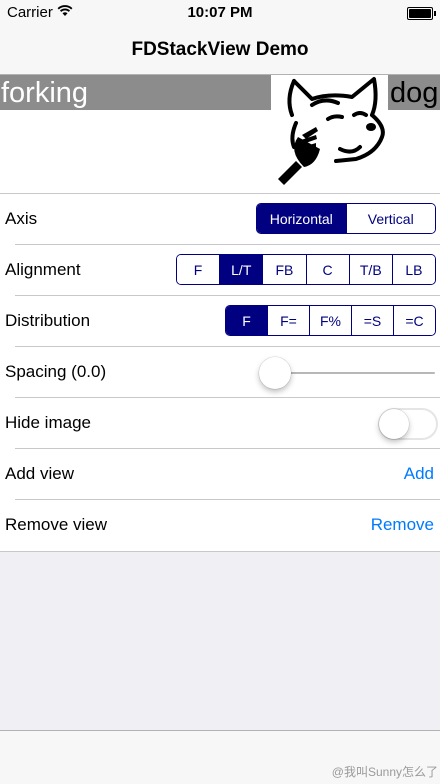  Describe the element at coordinates (39, 473) in the screenshot. I see `add-view-label: Add view` at that location.